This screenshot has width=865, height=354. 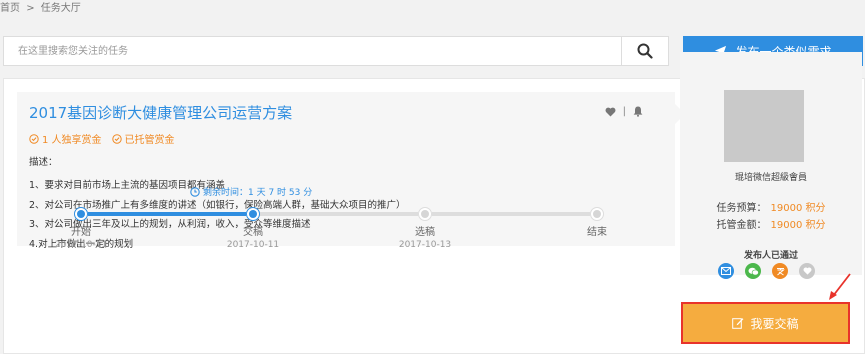 I want to click on breadcrumb-home: 首页, so click(x=10, y=8).